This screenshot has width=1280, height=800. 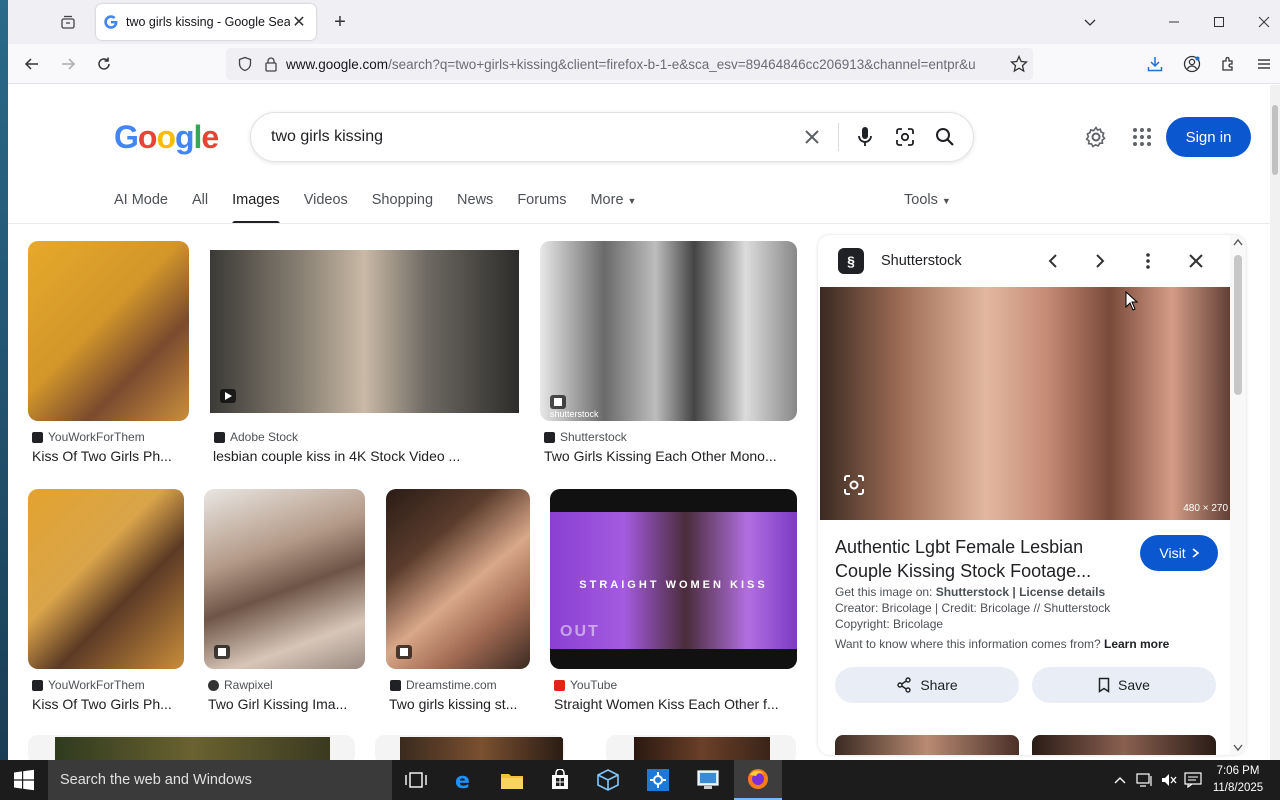 I want to click on tab-videos: Videos, so click(x=326, y=208).